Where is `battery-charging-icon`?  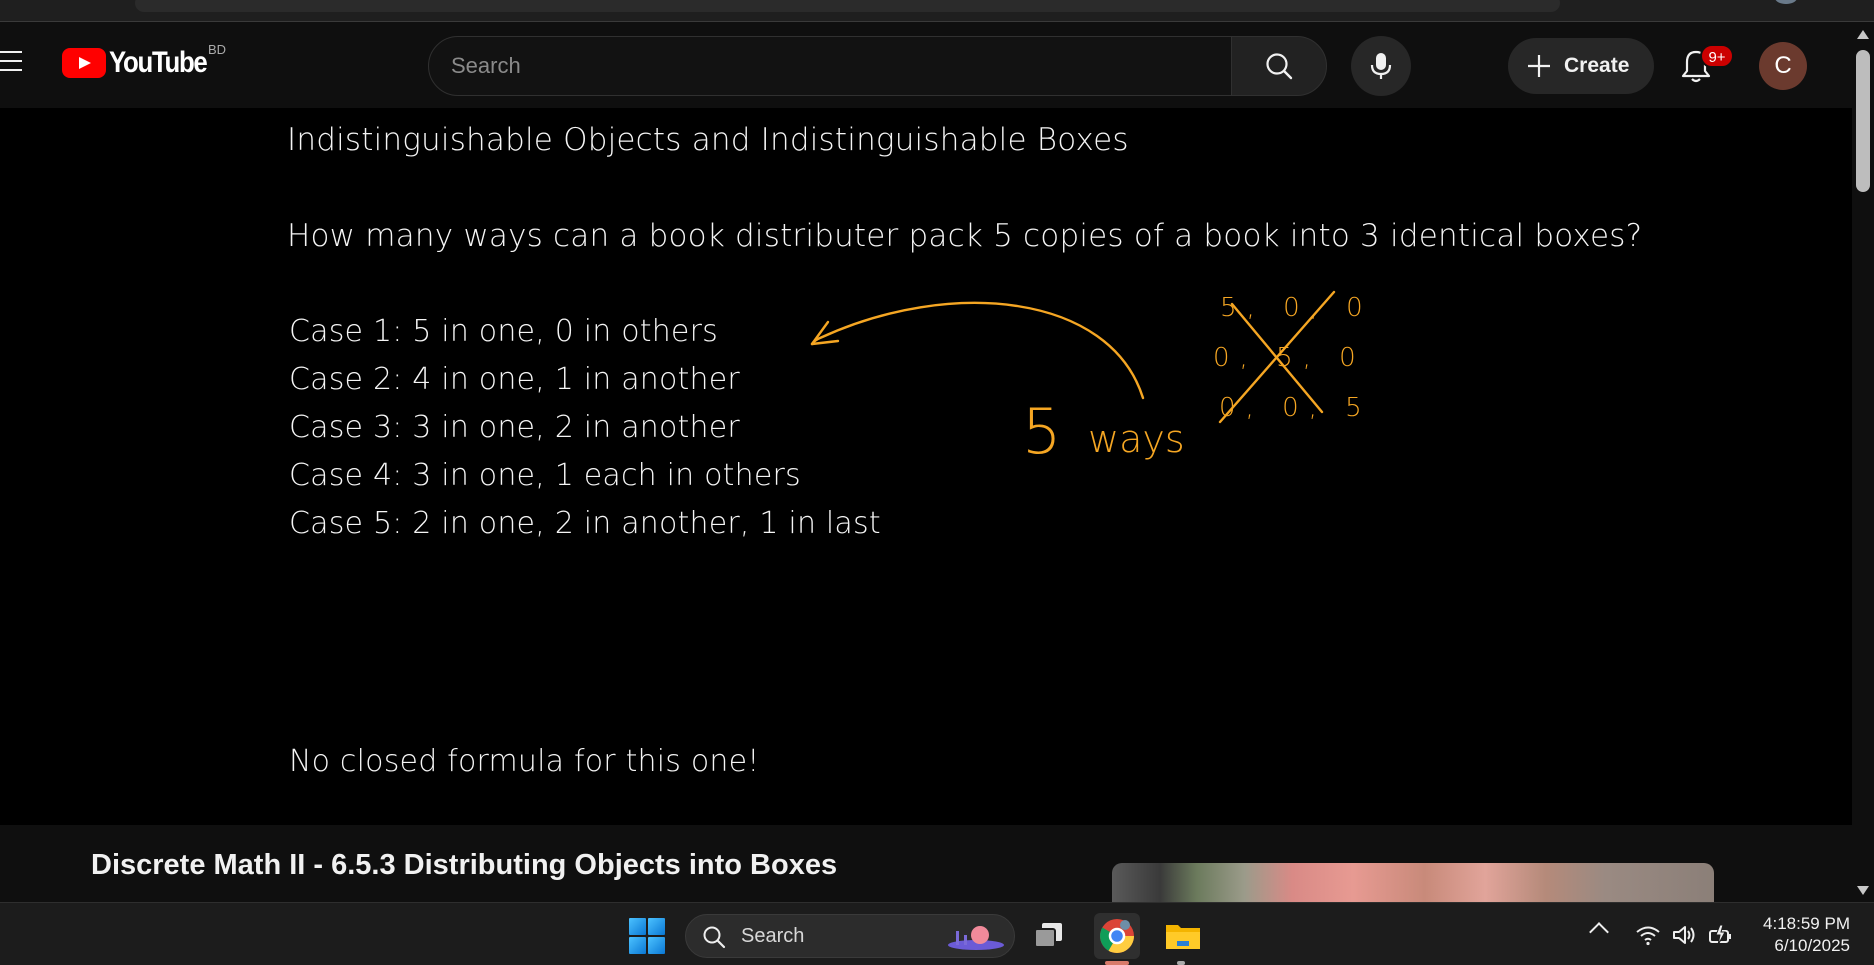 battery-charging-icon is located at coordinates (1720, 935).